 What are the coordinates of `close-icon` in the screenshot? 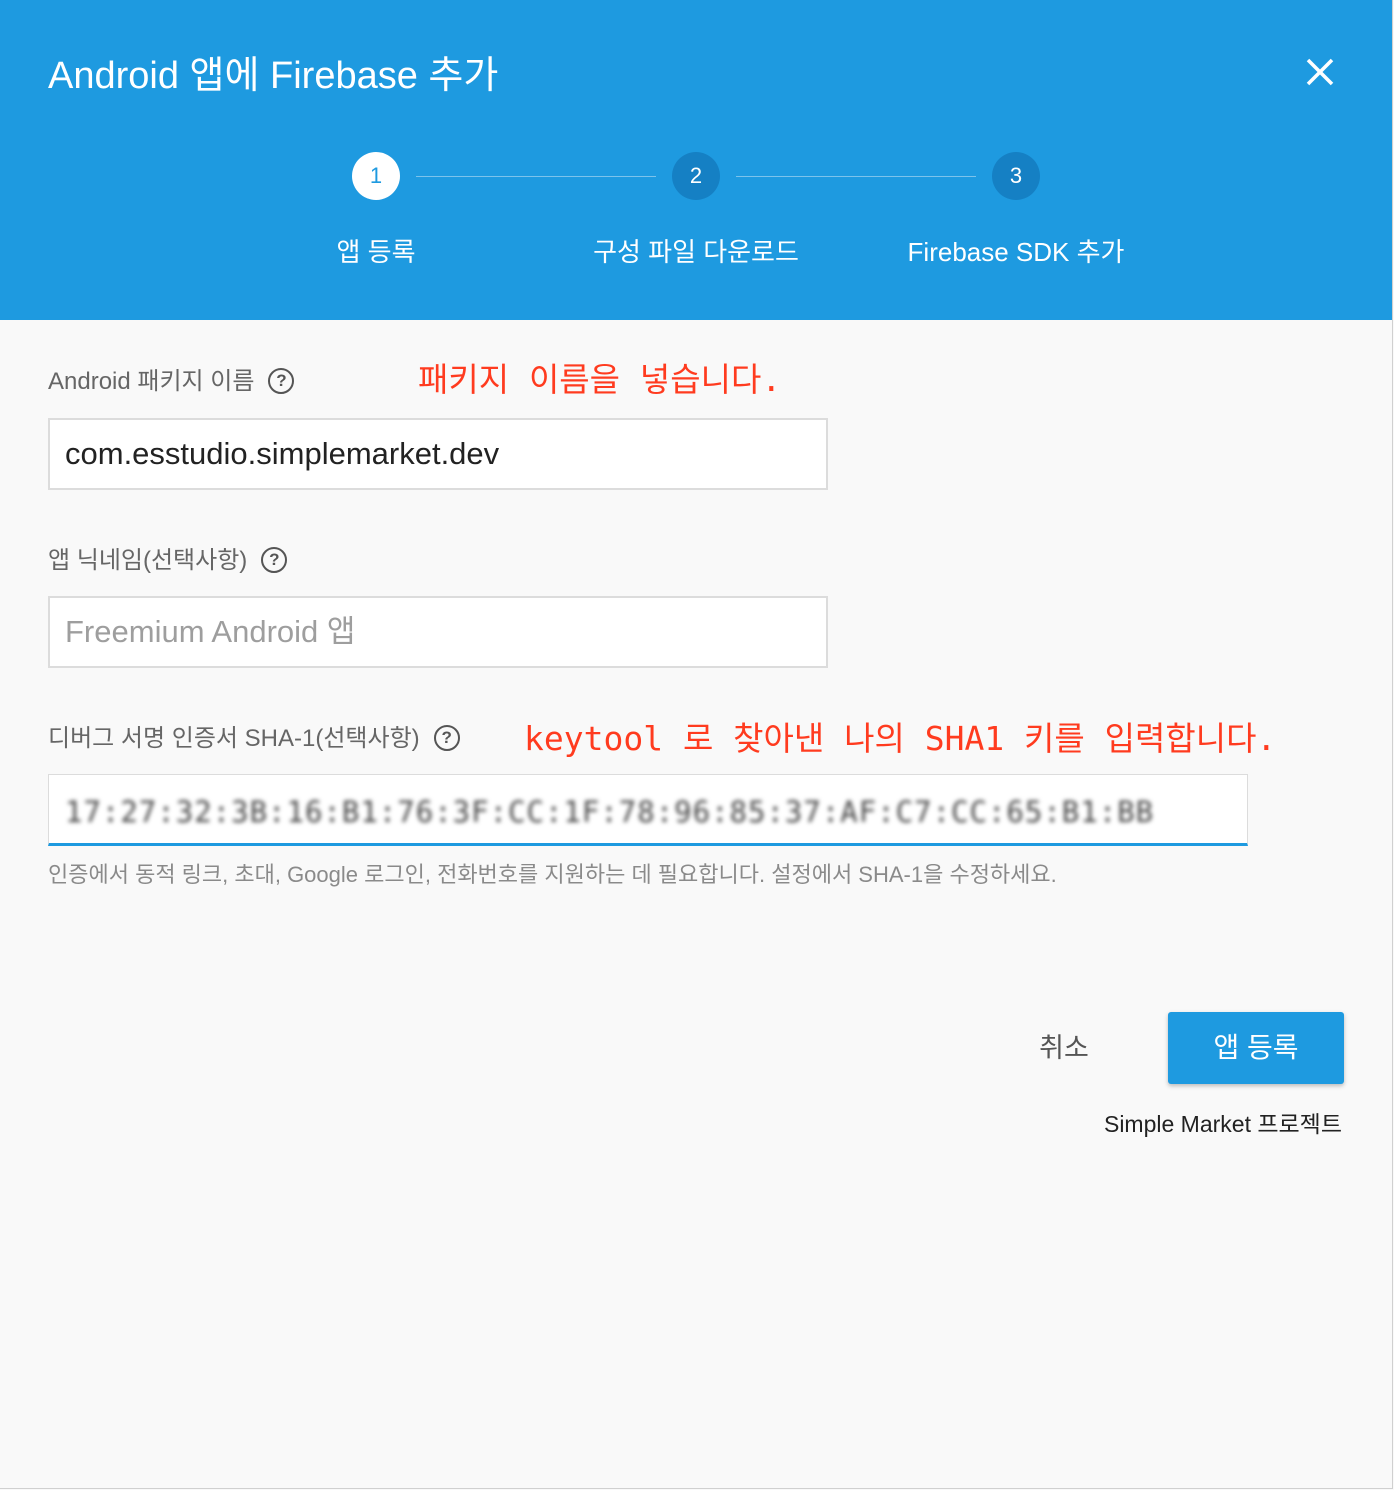 It's located at (1320, 72).